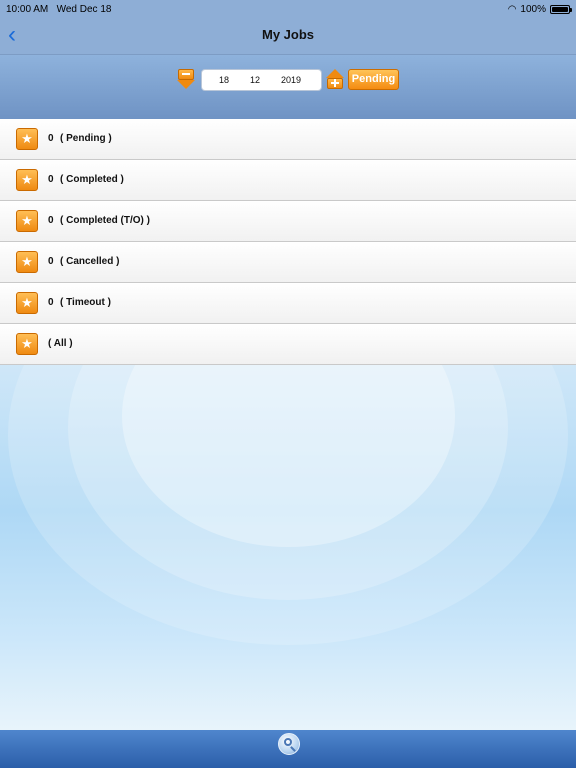 The image size is (576, 768). Describe the element at coordinates (335, 80) in the screenshot. I see `next-date-button` at that location.